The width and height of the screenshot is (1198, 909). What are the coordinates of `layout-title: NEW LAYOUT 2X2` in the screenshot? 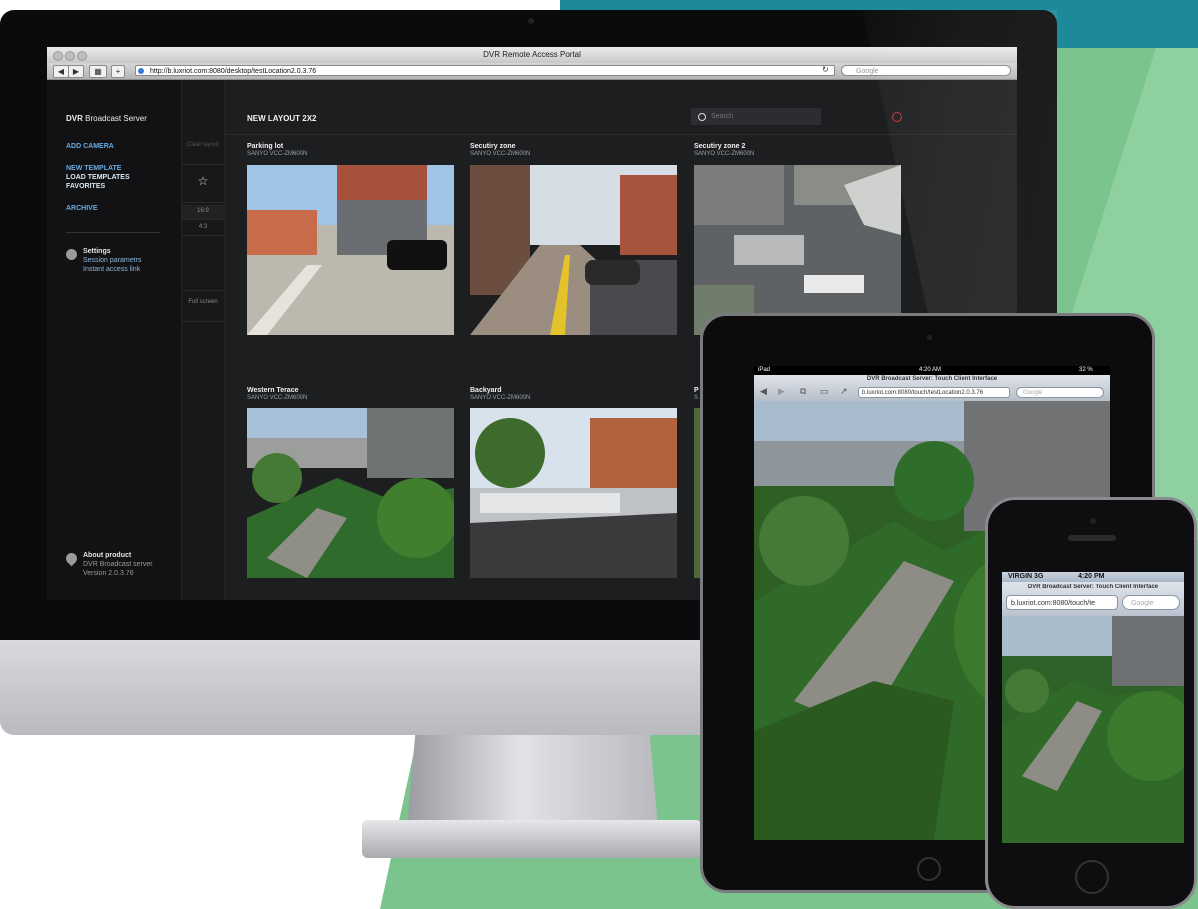 It's located at (282, 118).